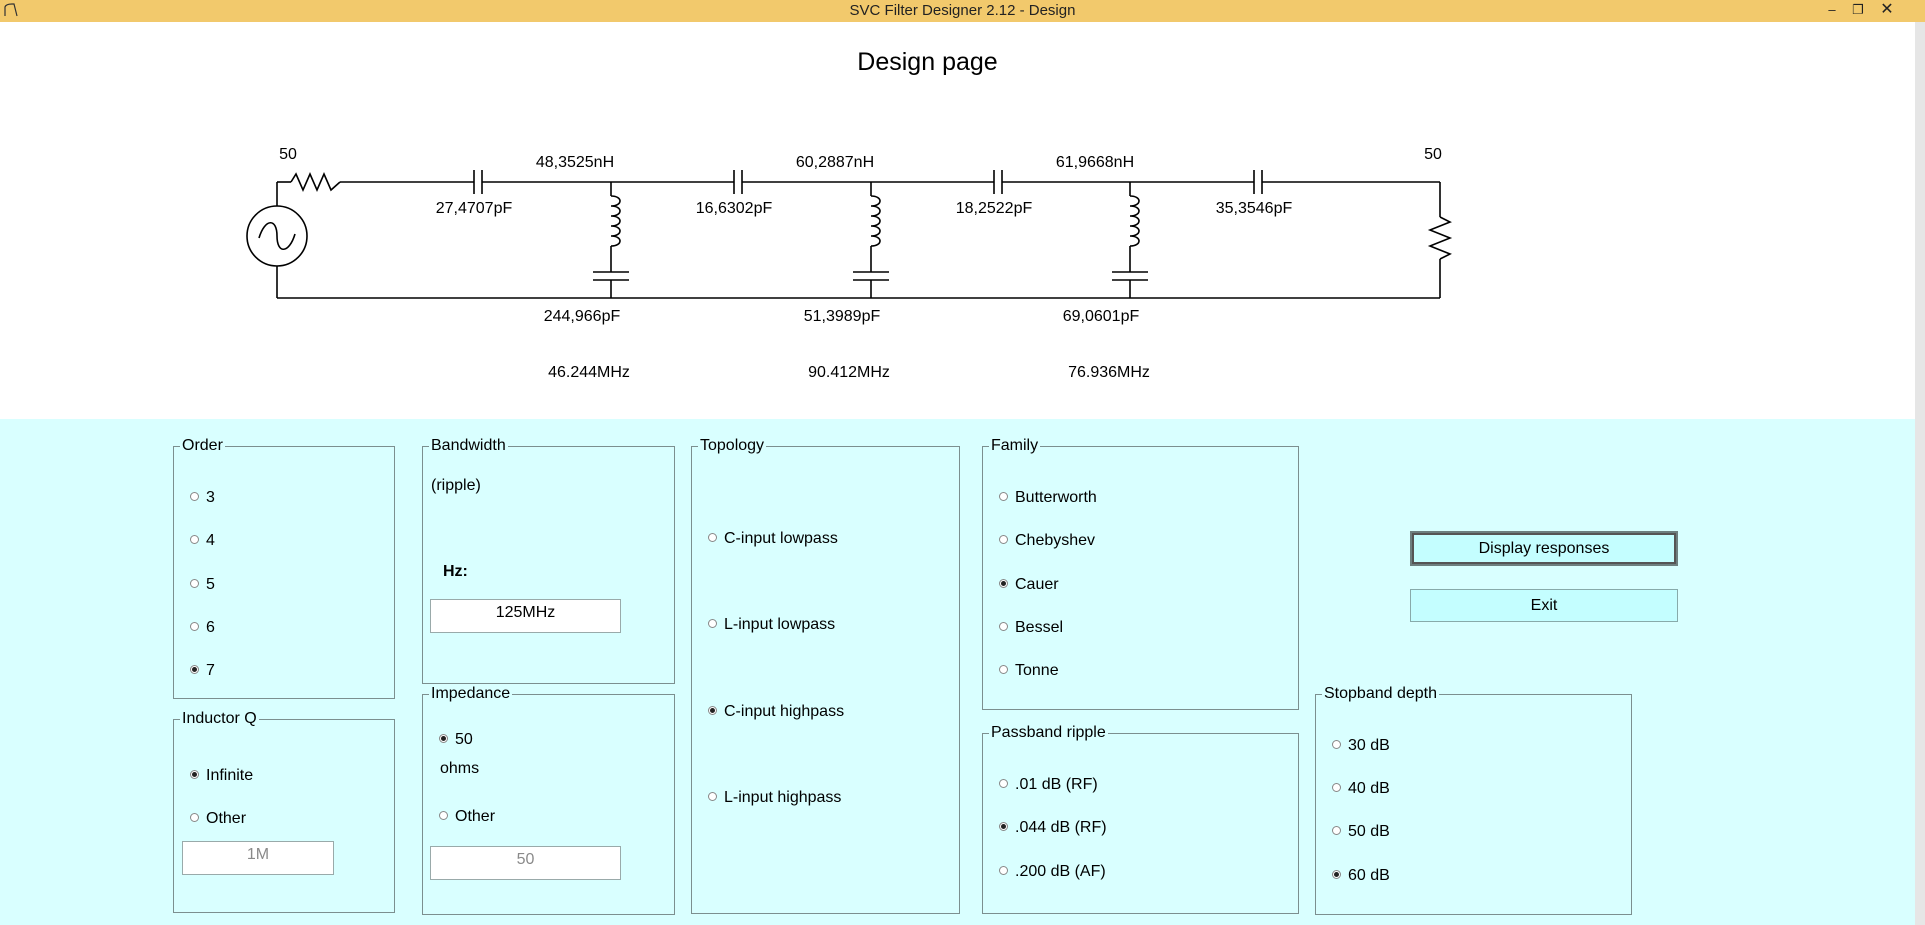 Image resolution: width=1925 pixels, height=925 pixels. What do you see at coordinates (774, 798) in the screenshot?
I see `topology-l-input-highpass: L-input highpass` at bounding box center [774, 798].